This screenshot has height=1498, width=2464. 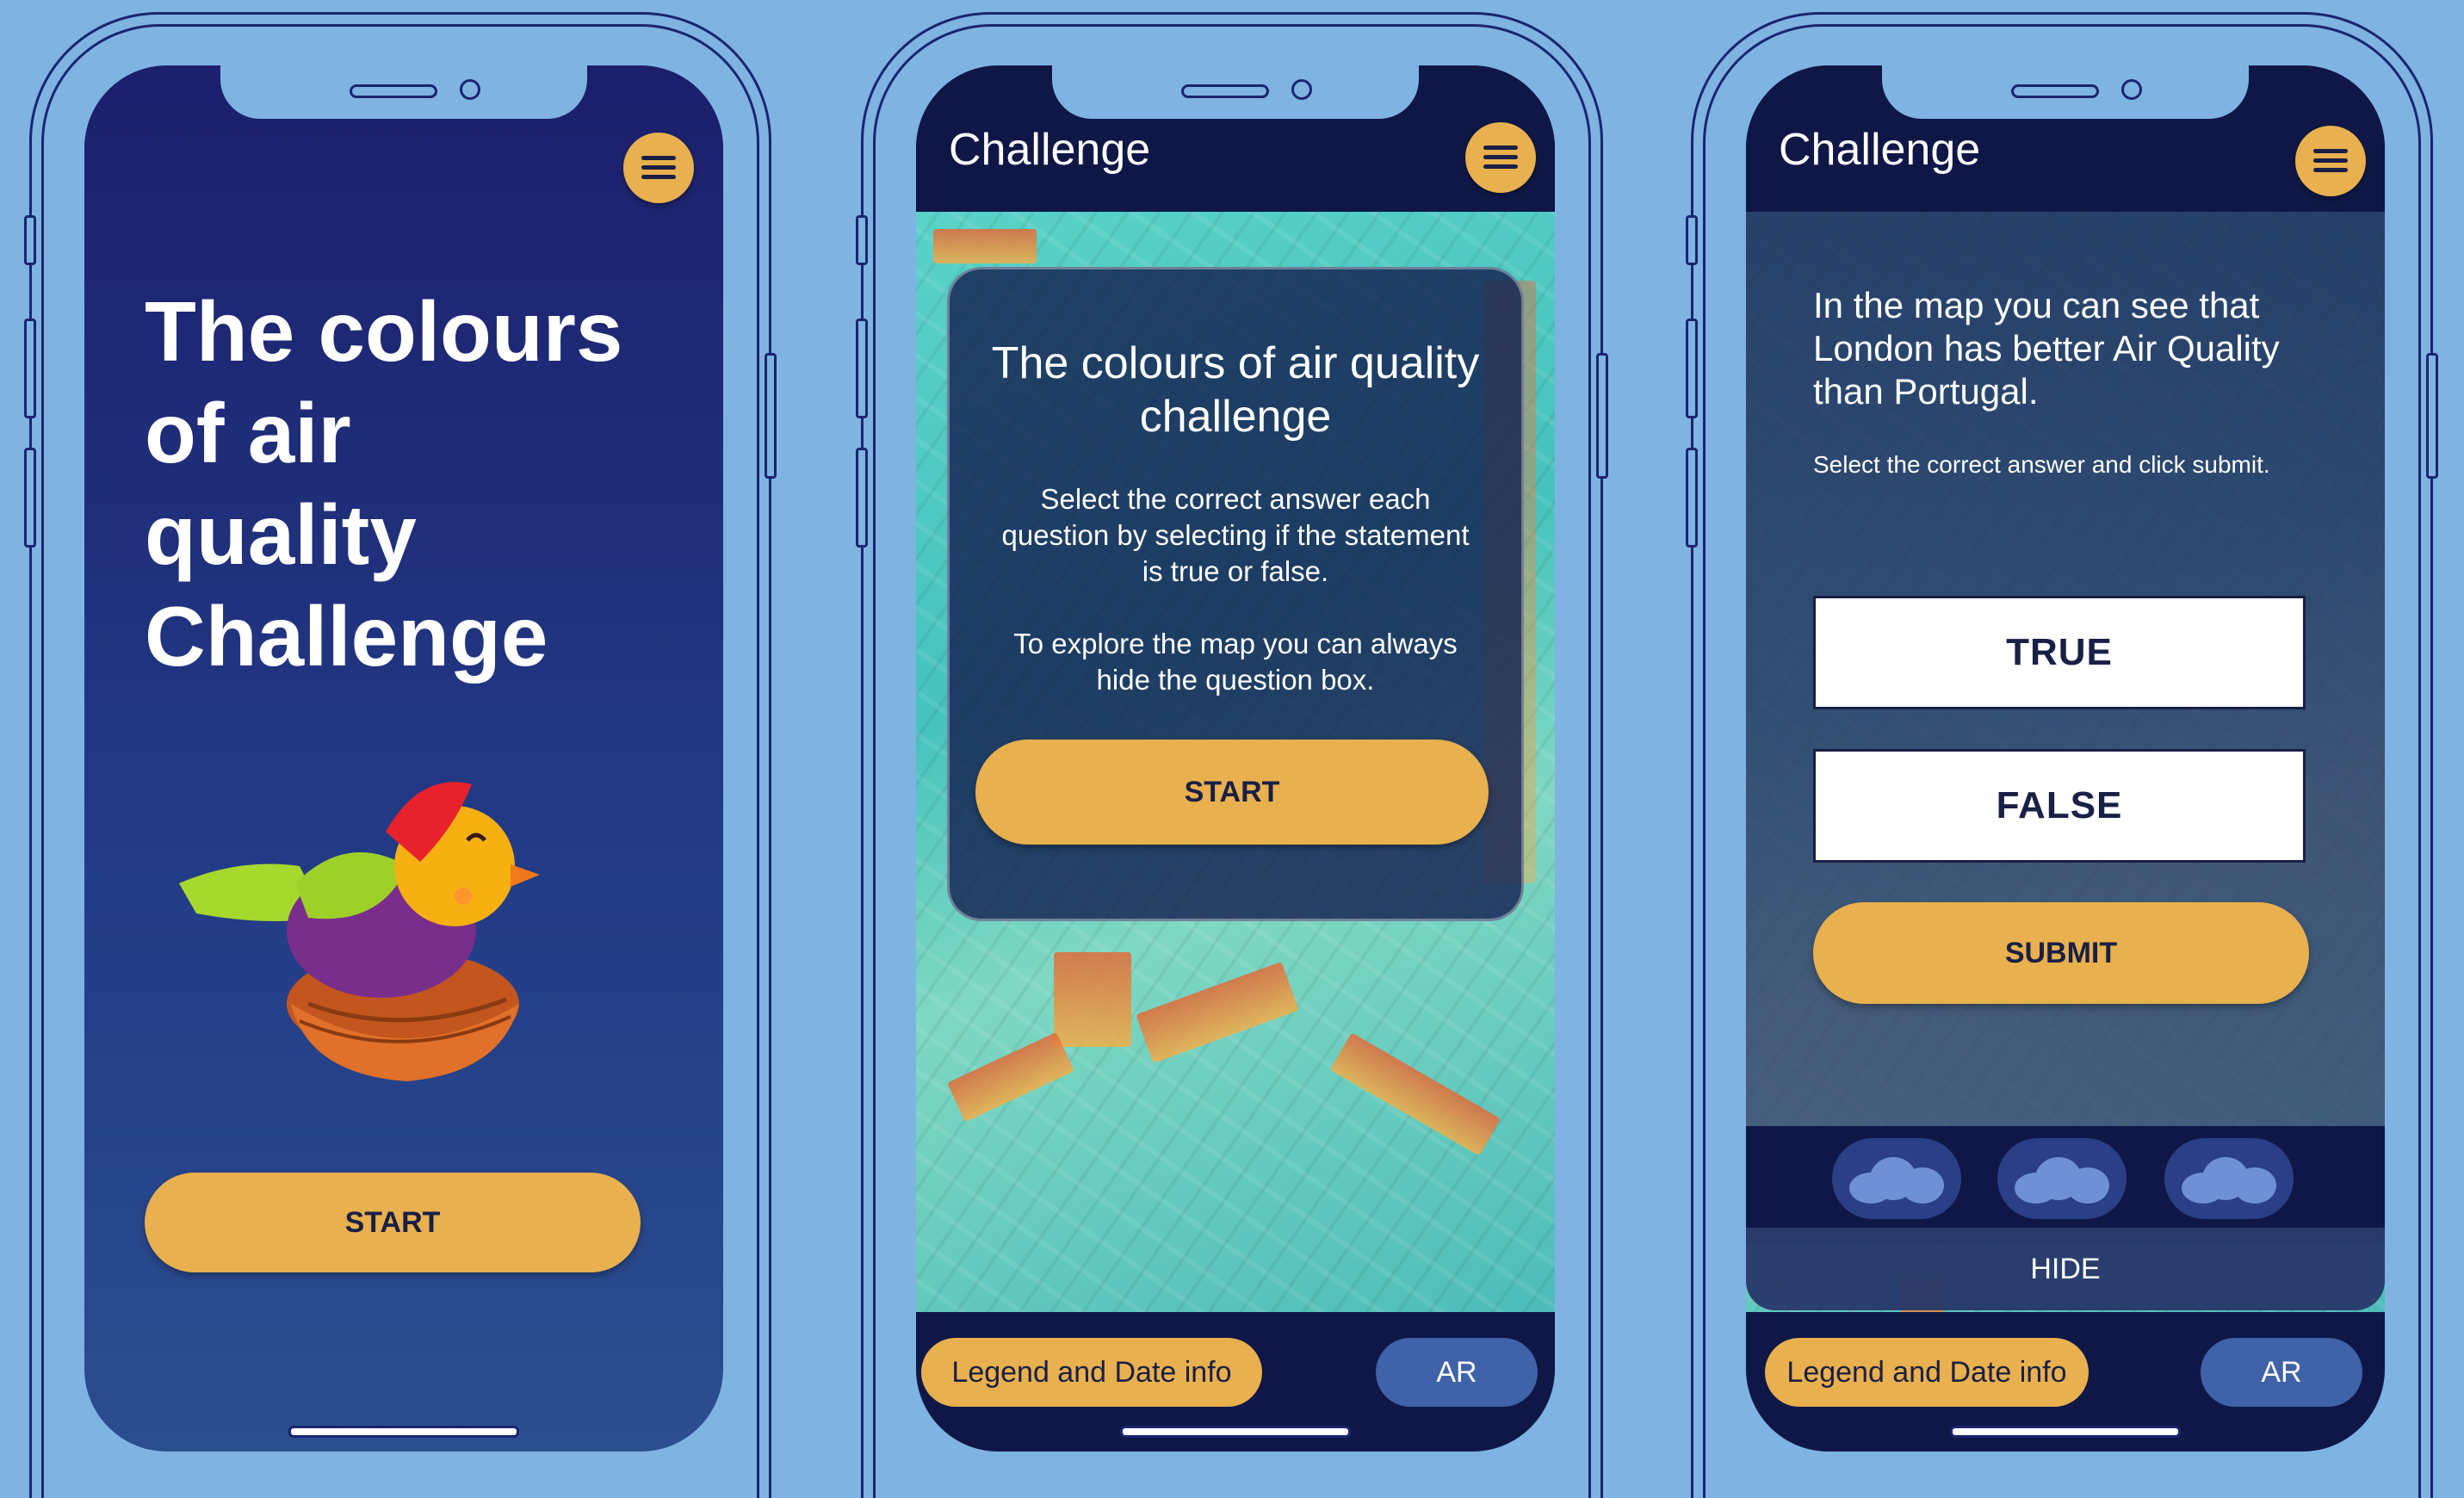 I want to click on card-title: The colours of air quality challenge, so click(x=1235, y=390).